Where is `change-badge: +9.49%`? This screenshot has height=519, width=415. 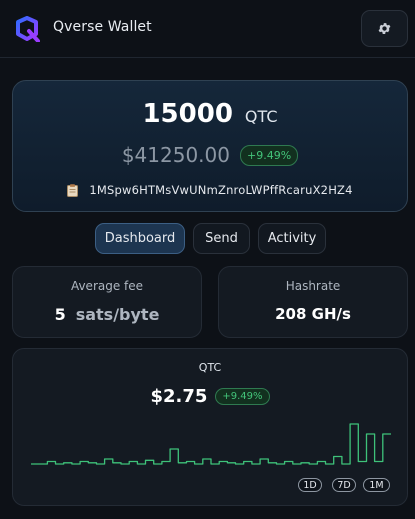
change-badge: +9.49% is located at coordinates (269, 155).